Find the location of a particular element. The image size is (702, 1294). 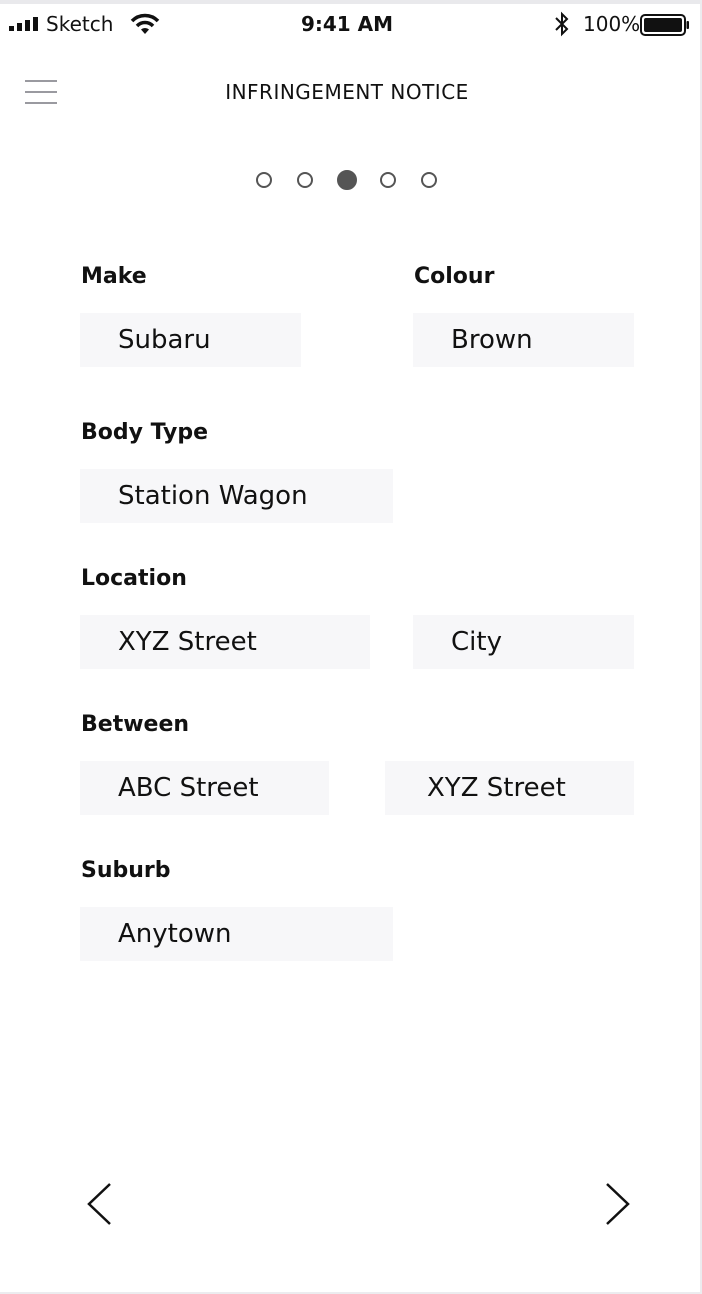

body-type-label: Body Type is located at coordinates (145, 432).